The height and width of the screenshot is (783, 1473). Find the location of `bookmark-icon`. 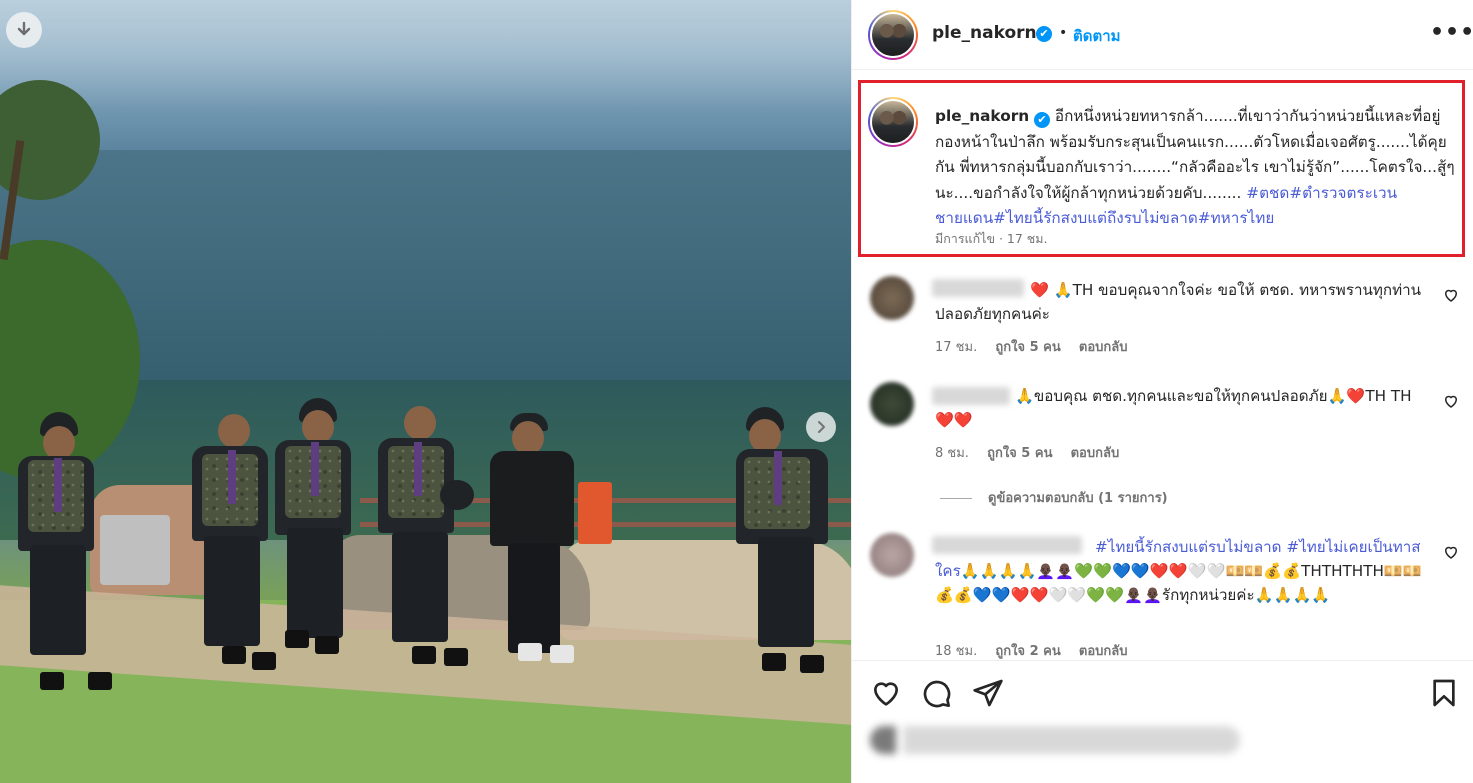

bookmark-icon is located at coordinates (1444, 693).